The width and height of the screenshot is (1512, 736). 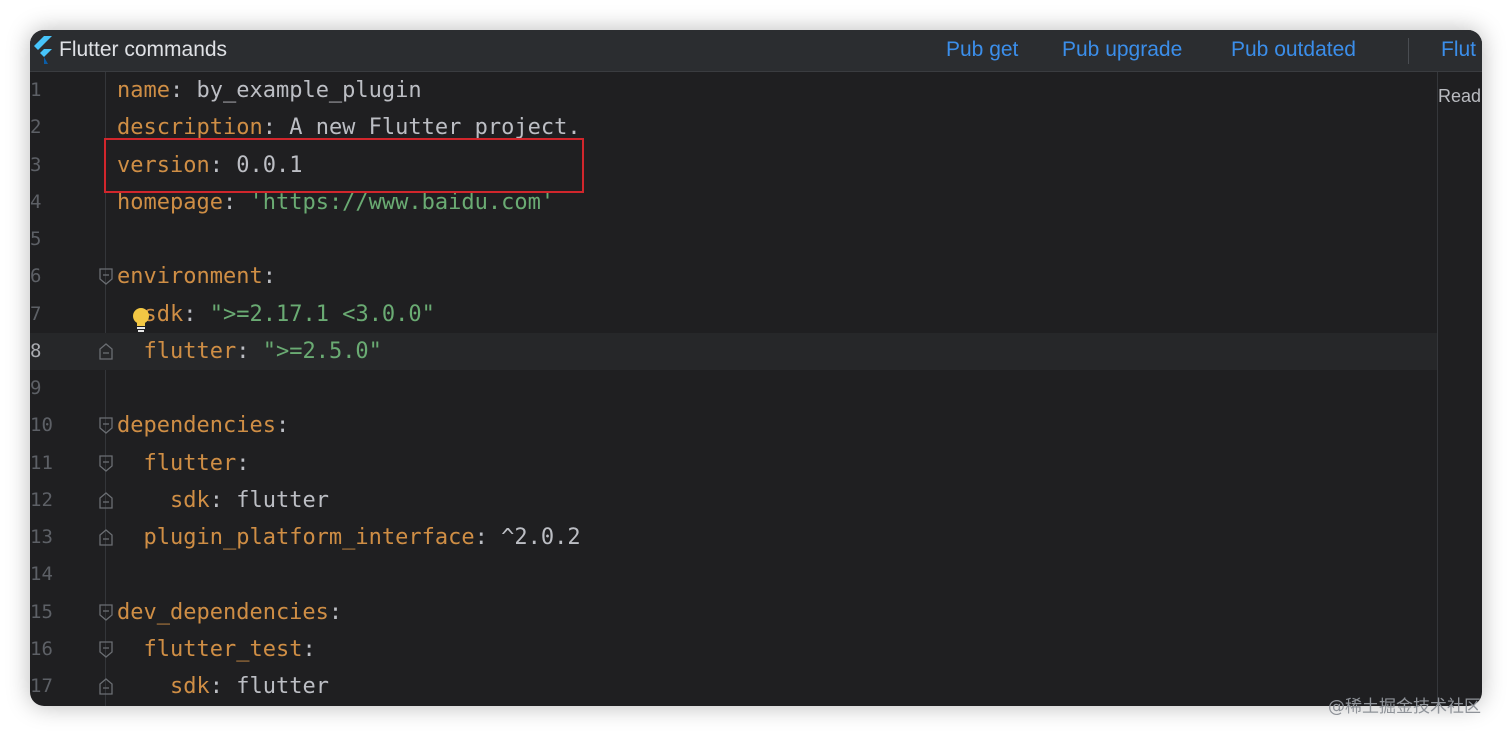 I want to click on code-text: flutter: ">=2.5.0", so click(x=263, y=351).